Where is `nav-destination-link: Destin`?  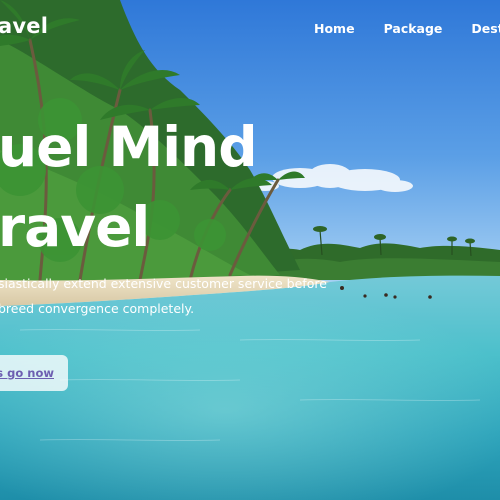 nav-destination-link: Destin is located at coordinates (485, 28).